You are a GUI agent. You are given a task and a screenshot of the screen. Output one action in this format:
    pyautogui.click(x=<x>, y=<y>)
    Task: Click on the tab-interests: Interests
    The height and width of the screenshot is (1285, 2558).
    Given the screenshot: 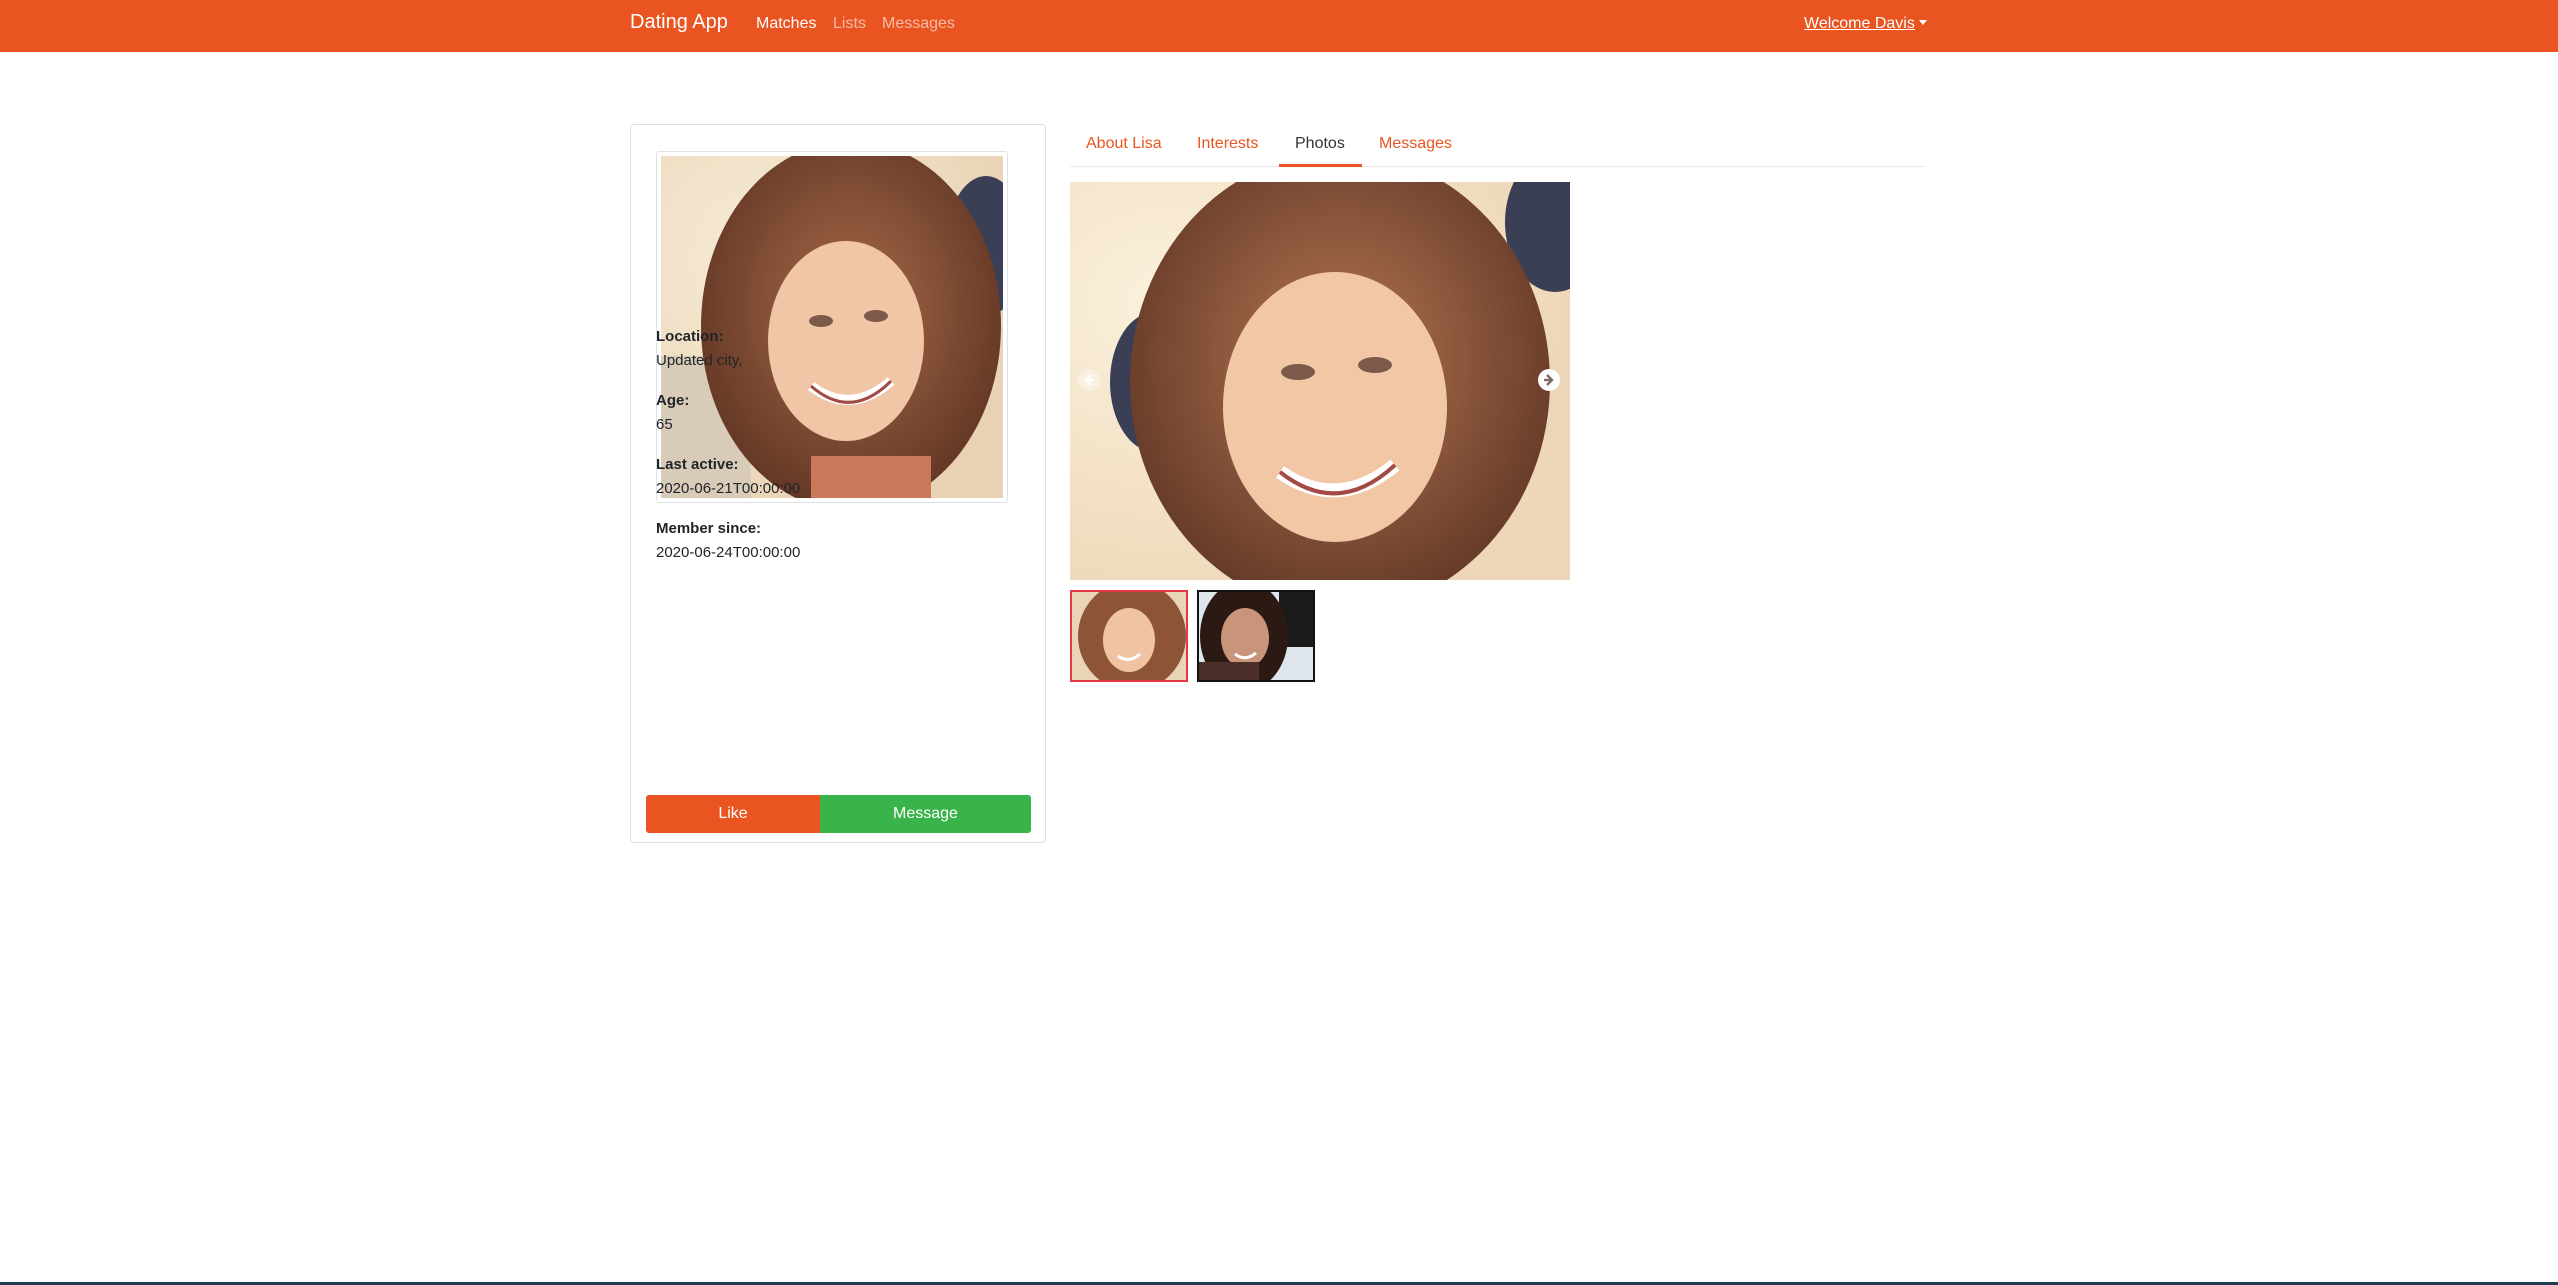 What is the action you would take?
    pyautogui.click(x=1227, y=144)
    